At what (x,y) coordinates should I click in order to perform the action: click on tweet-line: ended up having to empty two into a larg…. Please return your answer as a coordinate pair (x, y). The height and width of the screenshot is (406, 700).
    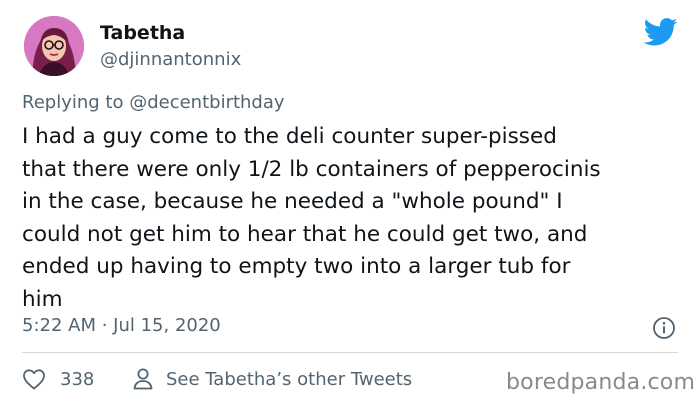
    Looking at the image, I should click on (296, 266).